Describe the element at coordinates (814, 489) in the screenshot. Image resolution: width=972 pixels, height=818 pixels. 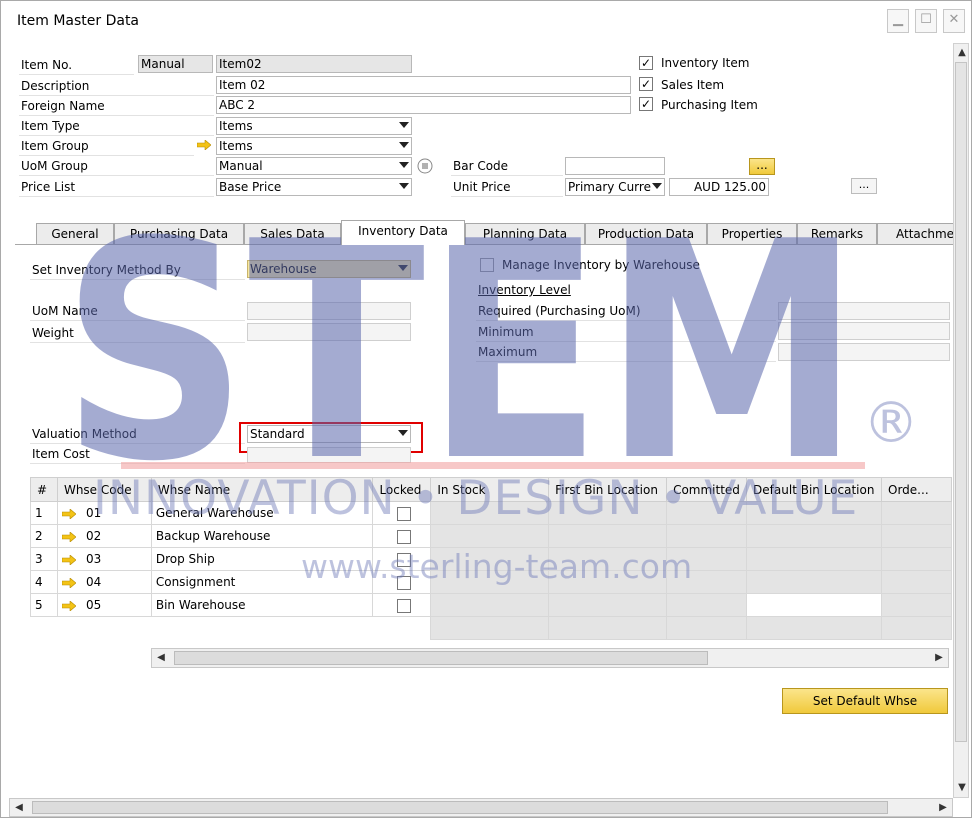
I see `col-default-bin: Default Bin Location` at that location.